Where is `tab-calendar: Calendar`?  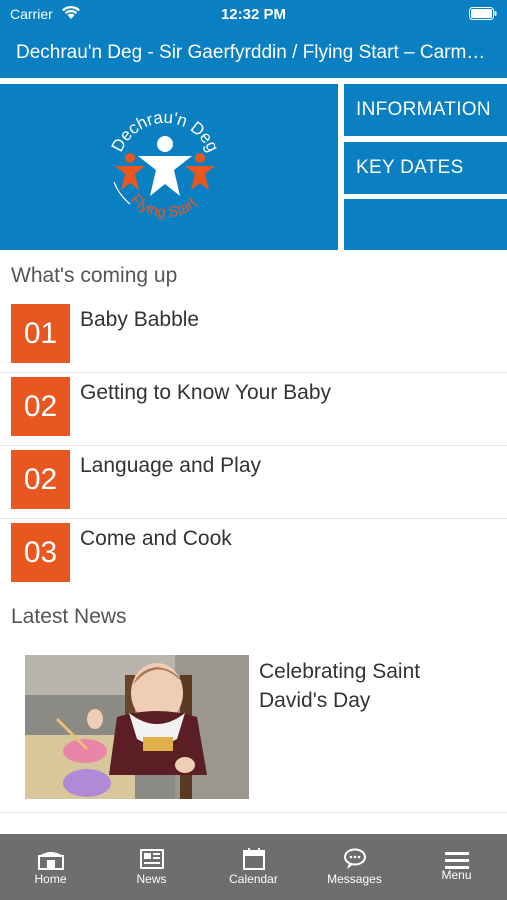
tab-calendar: Calendar is located at coordinates (253, 867).